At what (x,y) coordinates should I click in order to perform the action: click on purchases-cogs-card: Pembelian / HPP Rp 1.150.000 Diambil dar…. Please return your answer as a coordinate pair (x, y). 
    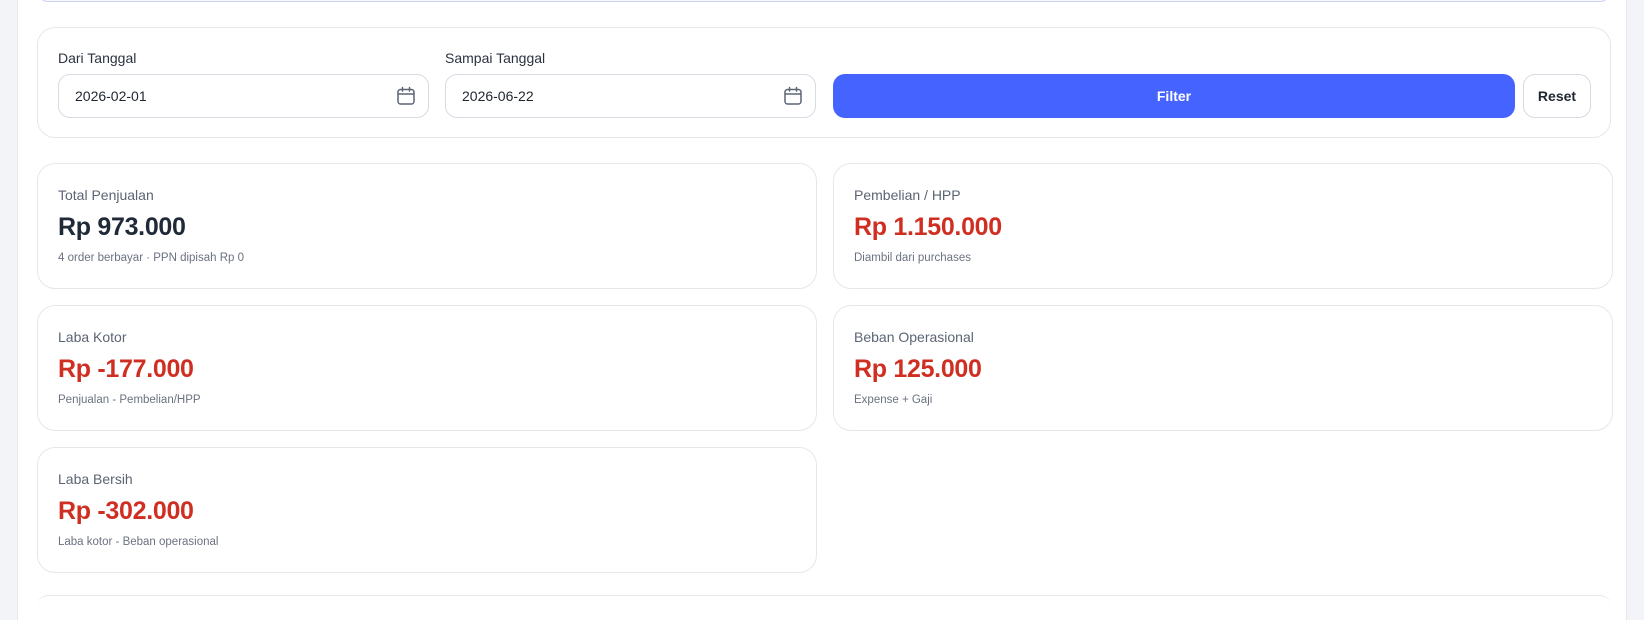
    Looking at the image, I should click on (1223, 226).